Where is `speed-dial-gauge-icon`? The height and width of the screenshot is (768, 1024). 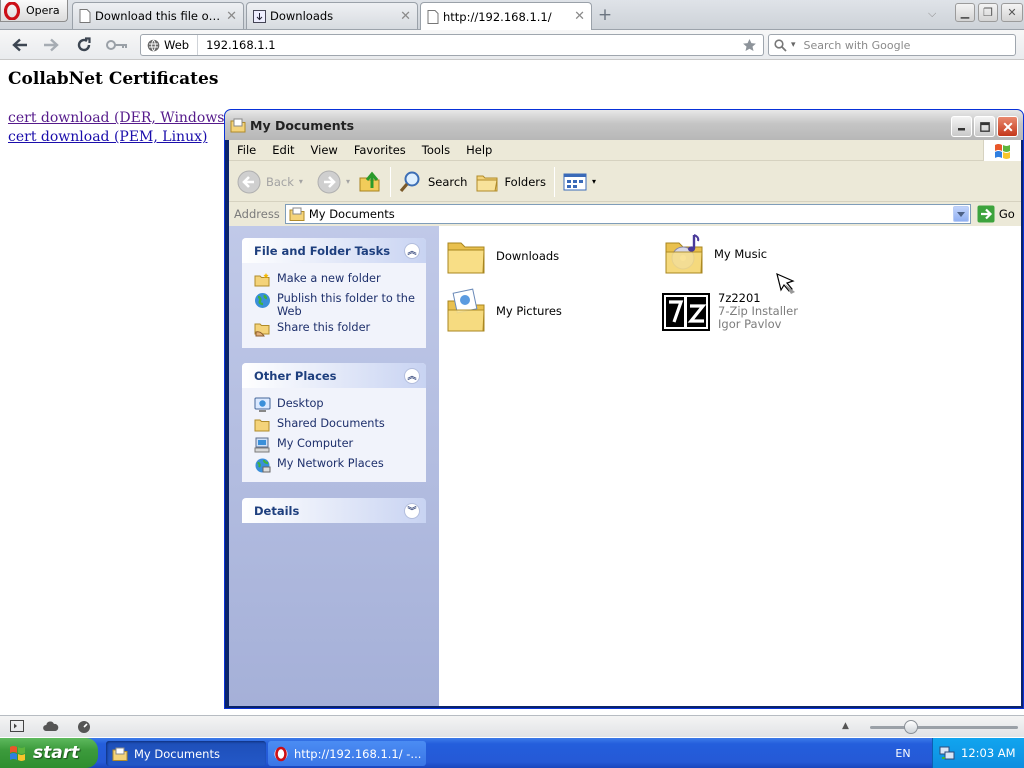 speed-dial-gauge-icon is located at coordinates (84, 727).